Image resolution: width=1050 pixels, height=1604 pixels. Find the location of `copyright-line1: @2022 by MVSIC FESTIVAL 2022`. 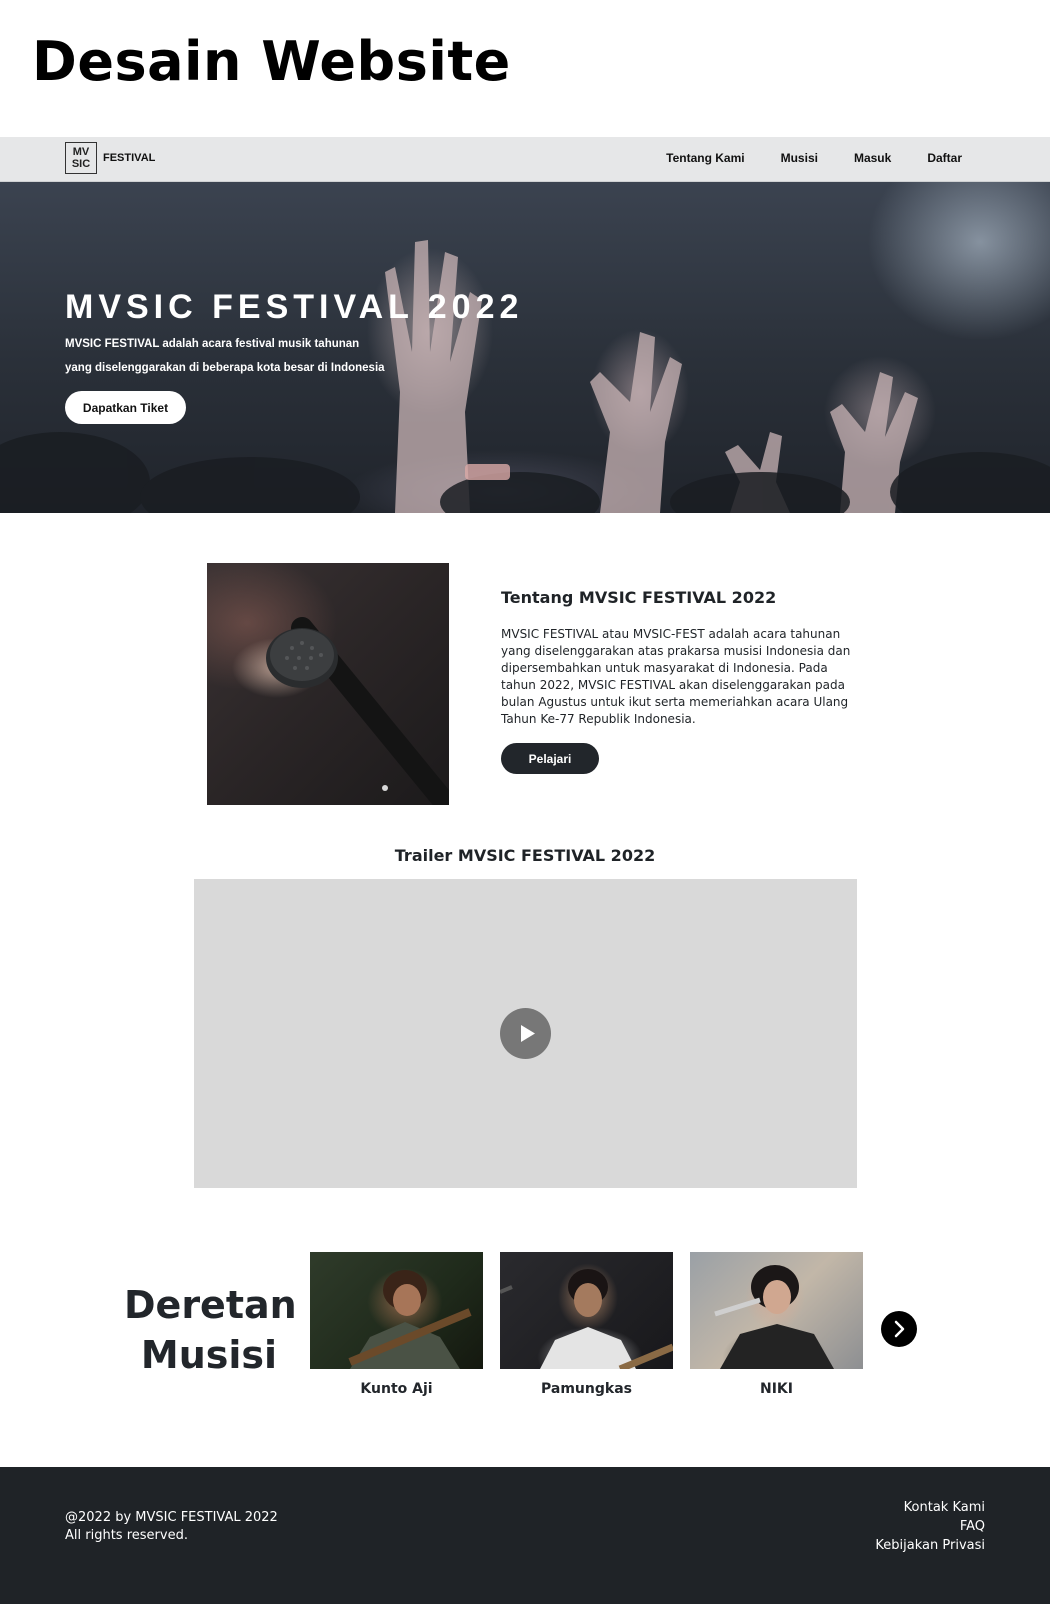

copyright-line1: @2022 by MVSIC FESTIVAL 2022 is located at coordinates (171, 1517).